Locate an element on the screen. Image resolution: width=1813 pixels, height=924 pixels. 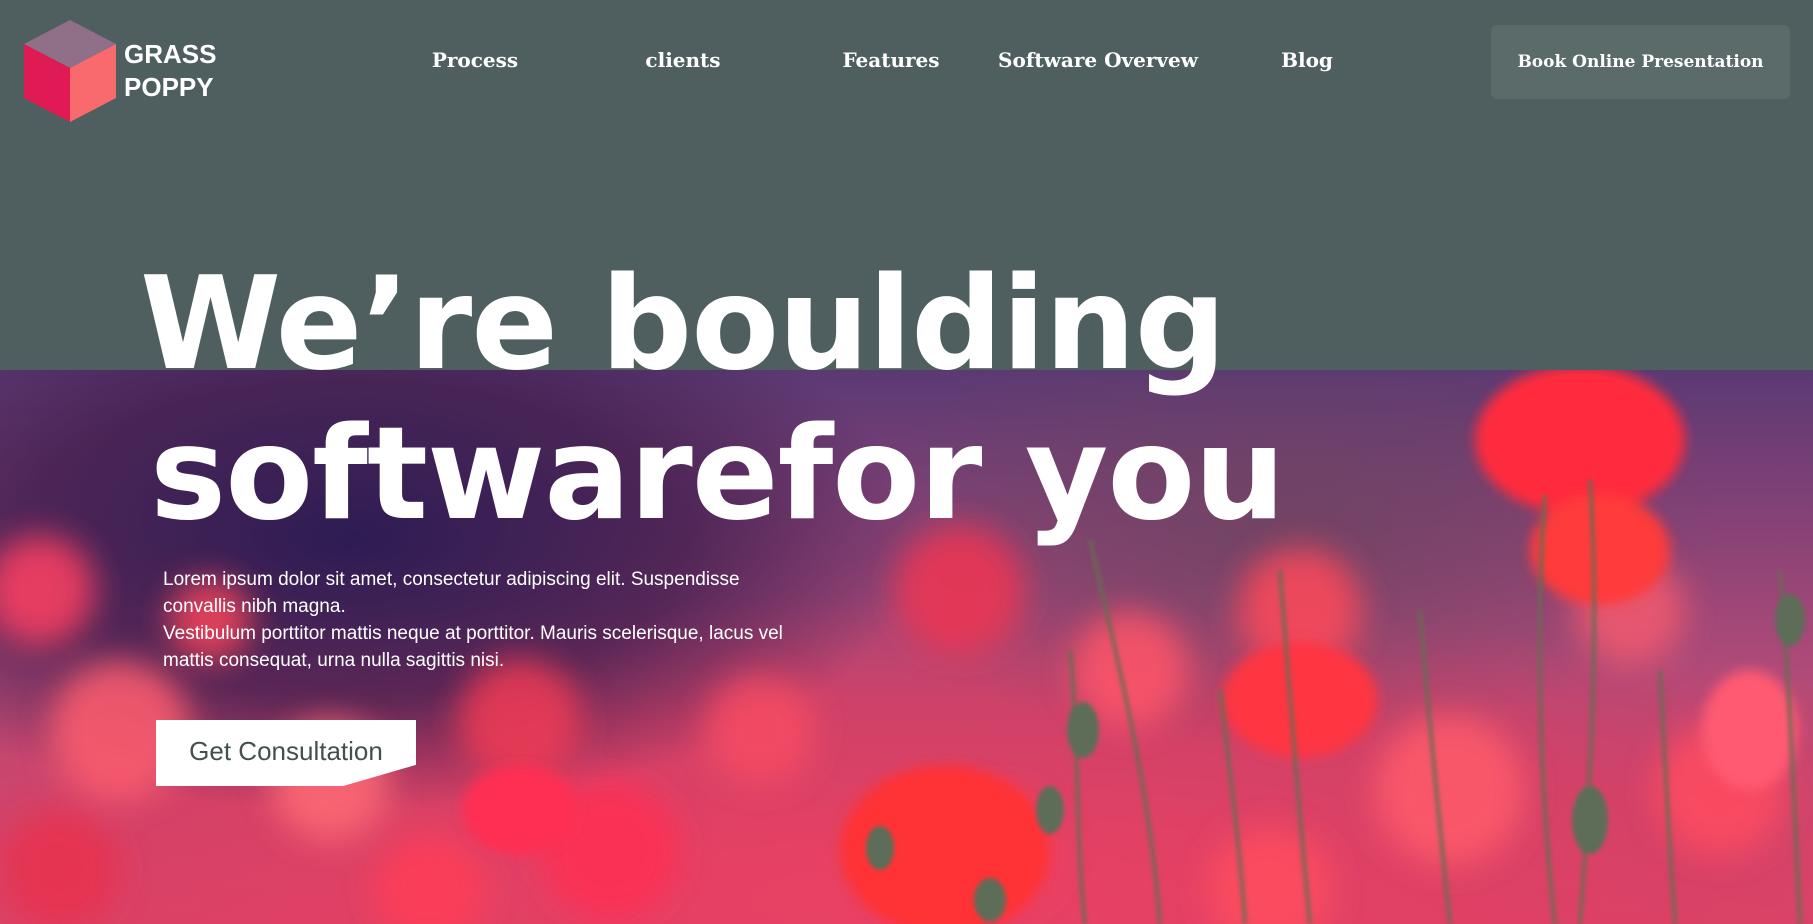
book-presentation-button: Book Online Presentation is located at coordinates (1640, 62).